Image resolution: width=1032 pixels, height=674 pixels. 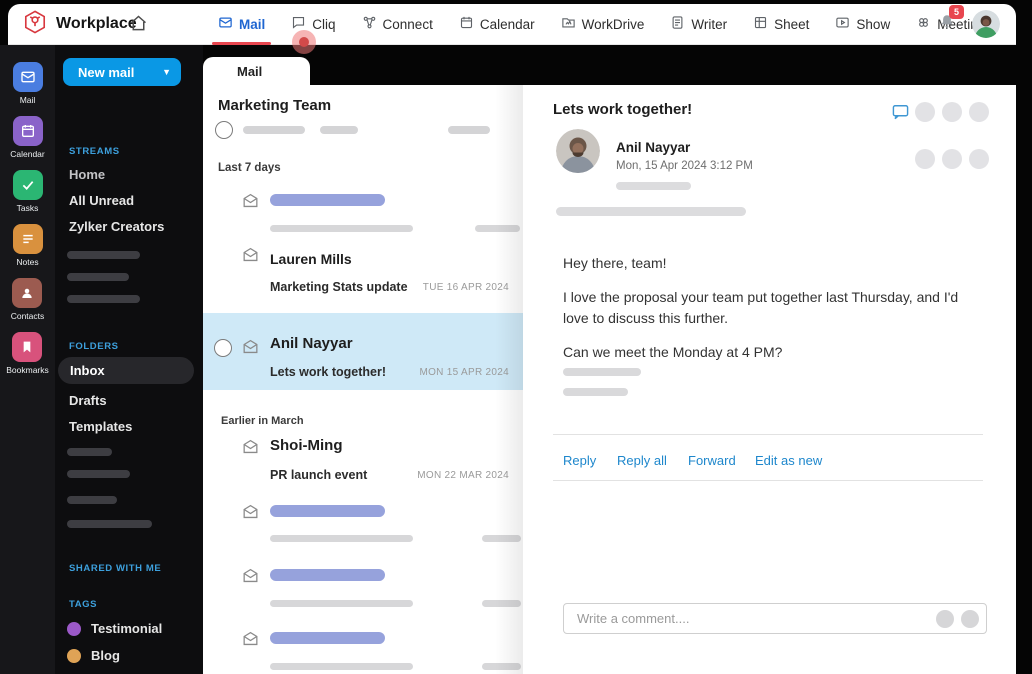 I want to click on edit-as-new-button: Edit as new, so click(x=788, y=460).